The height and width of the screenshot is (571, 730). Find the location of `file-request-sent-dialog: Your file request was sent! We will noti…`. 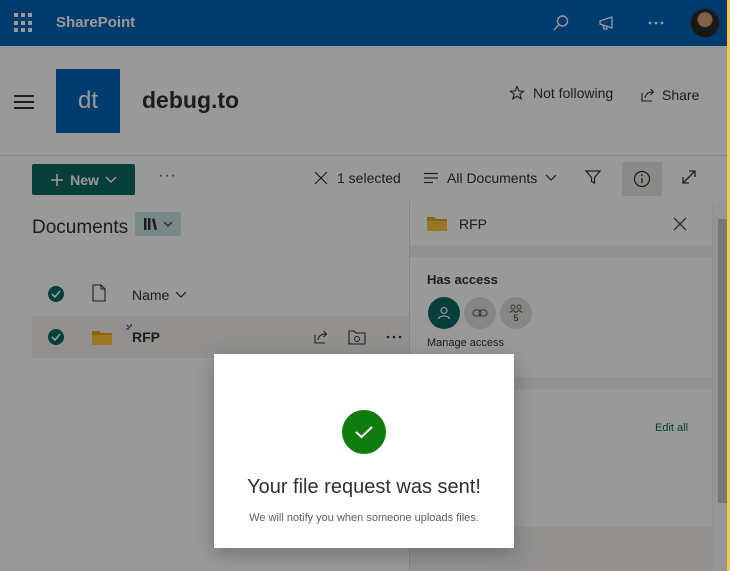

file-request-sent-dialog: Your file request was sent! We will noti… is located at coordinates (364, 451).